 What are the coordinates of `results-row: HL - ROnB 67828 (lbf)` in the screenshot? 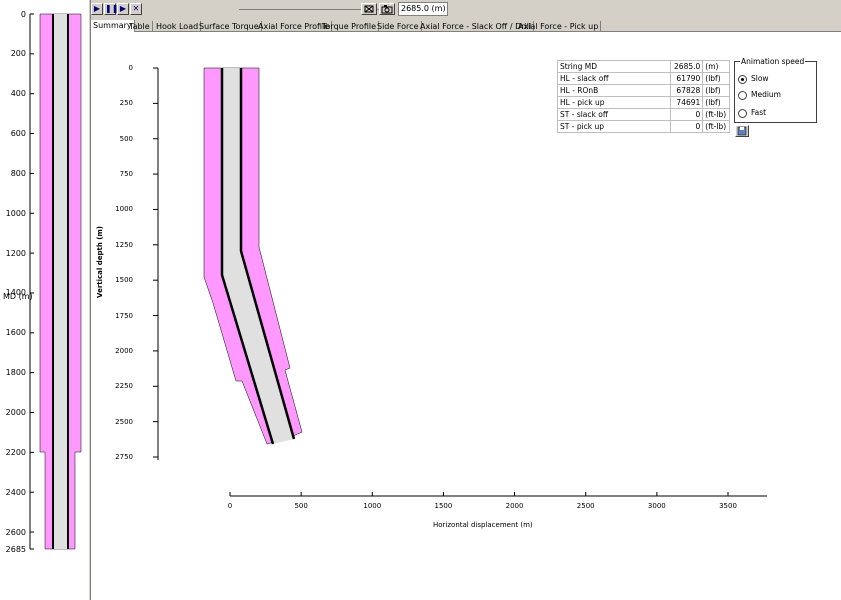 It's located at (643, 90).